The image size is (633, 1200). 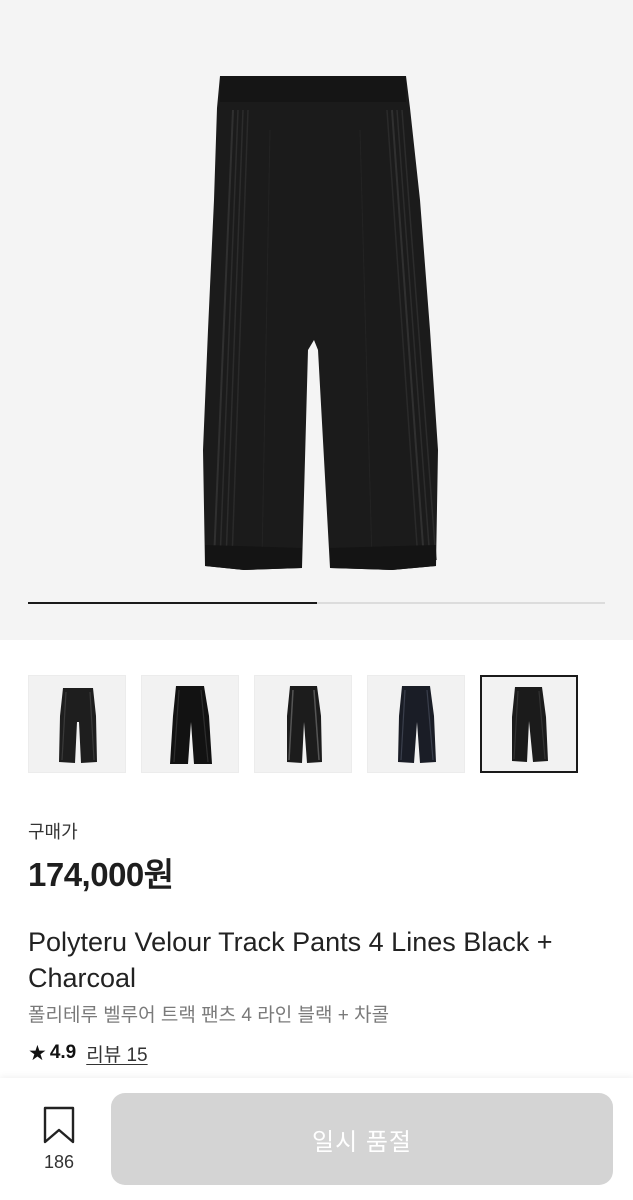 I want to click on bookmark-icon, so click(x=59, y=1125).